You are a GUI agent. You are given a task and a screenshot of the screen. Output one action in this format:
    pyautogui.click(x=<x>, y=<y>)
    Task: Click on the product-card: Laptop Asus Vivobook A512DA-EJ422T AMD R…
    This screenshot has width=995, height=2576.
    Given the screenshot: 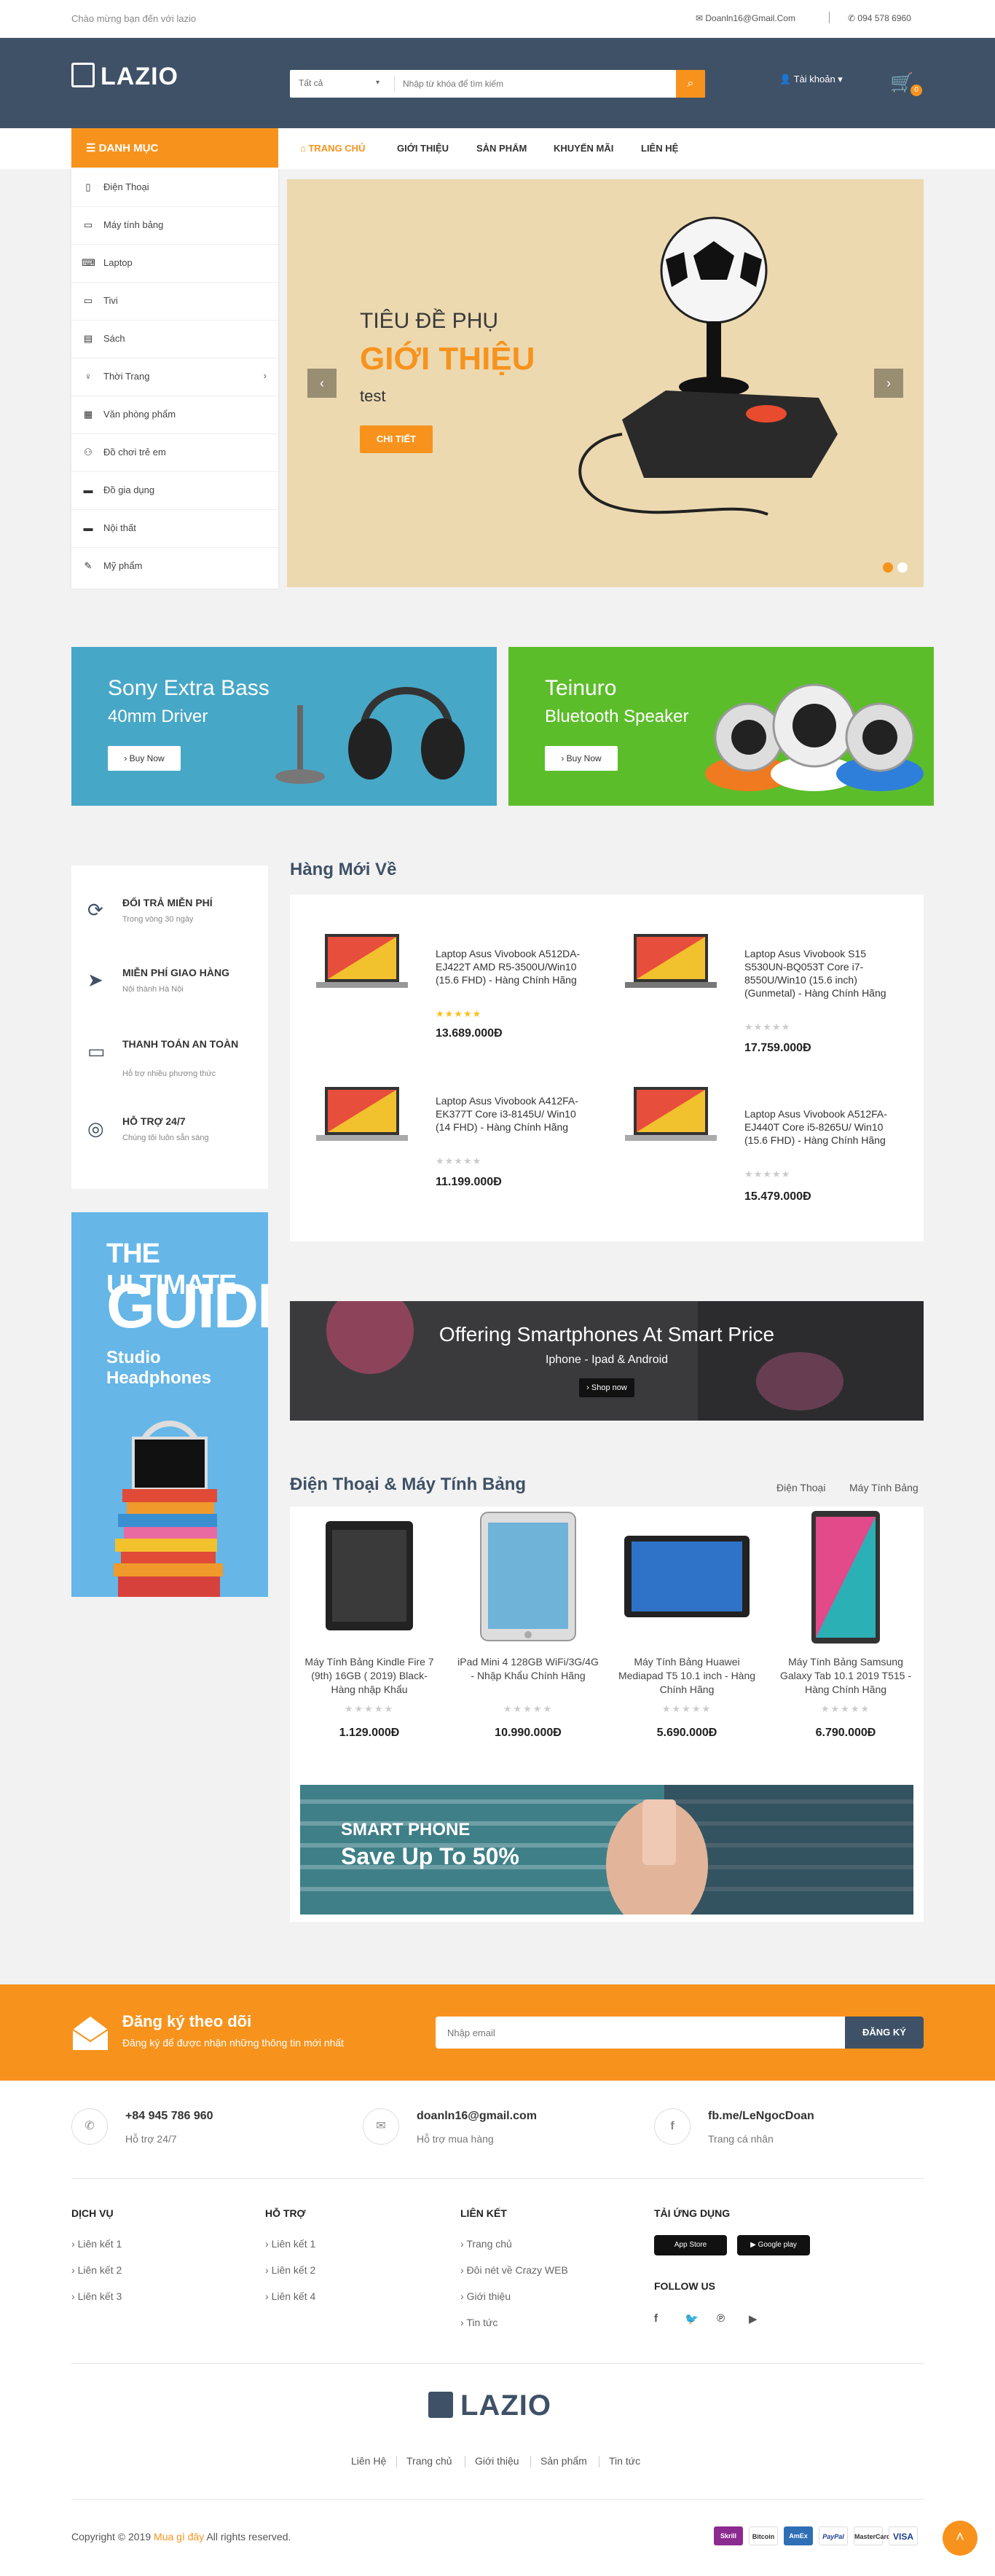 What is the action you would take?
    pyautogui.click(x=443, y=978)
    